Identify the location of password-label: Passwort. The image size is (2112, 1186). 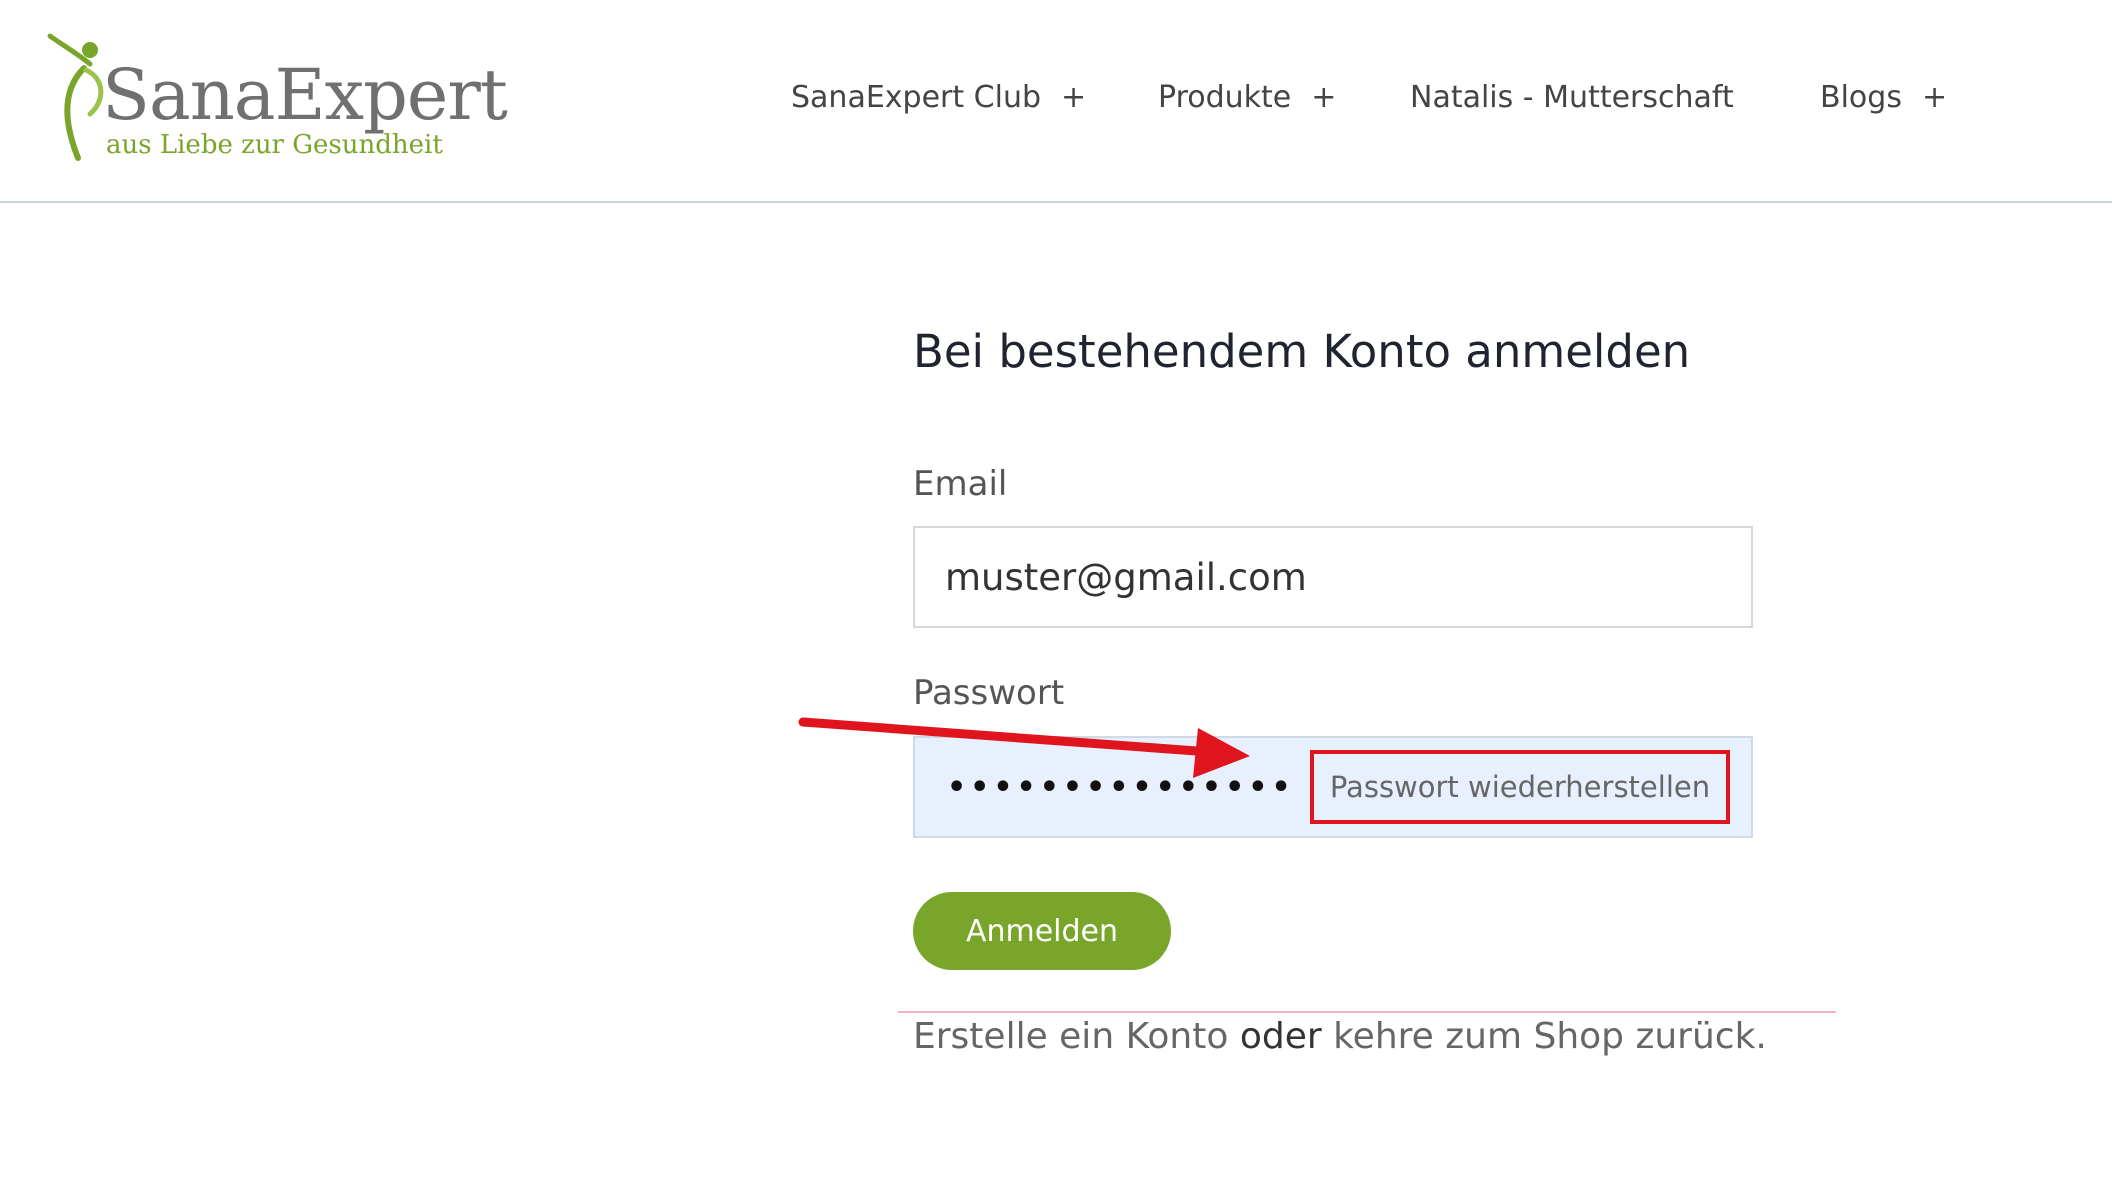
(989, 693).